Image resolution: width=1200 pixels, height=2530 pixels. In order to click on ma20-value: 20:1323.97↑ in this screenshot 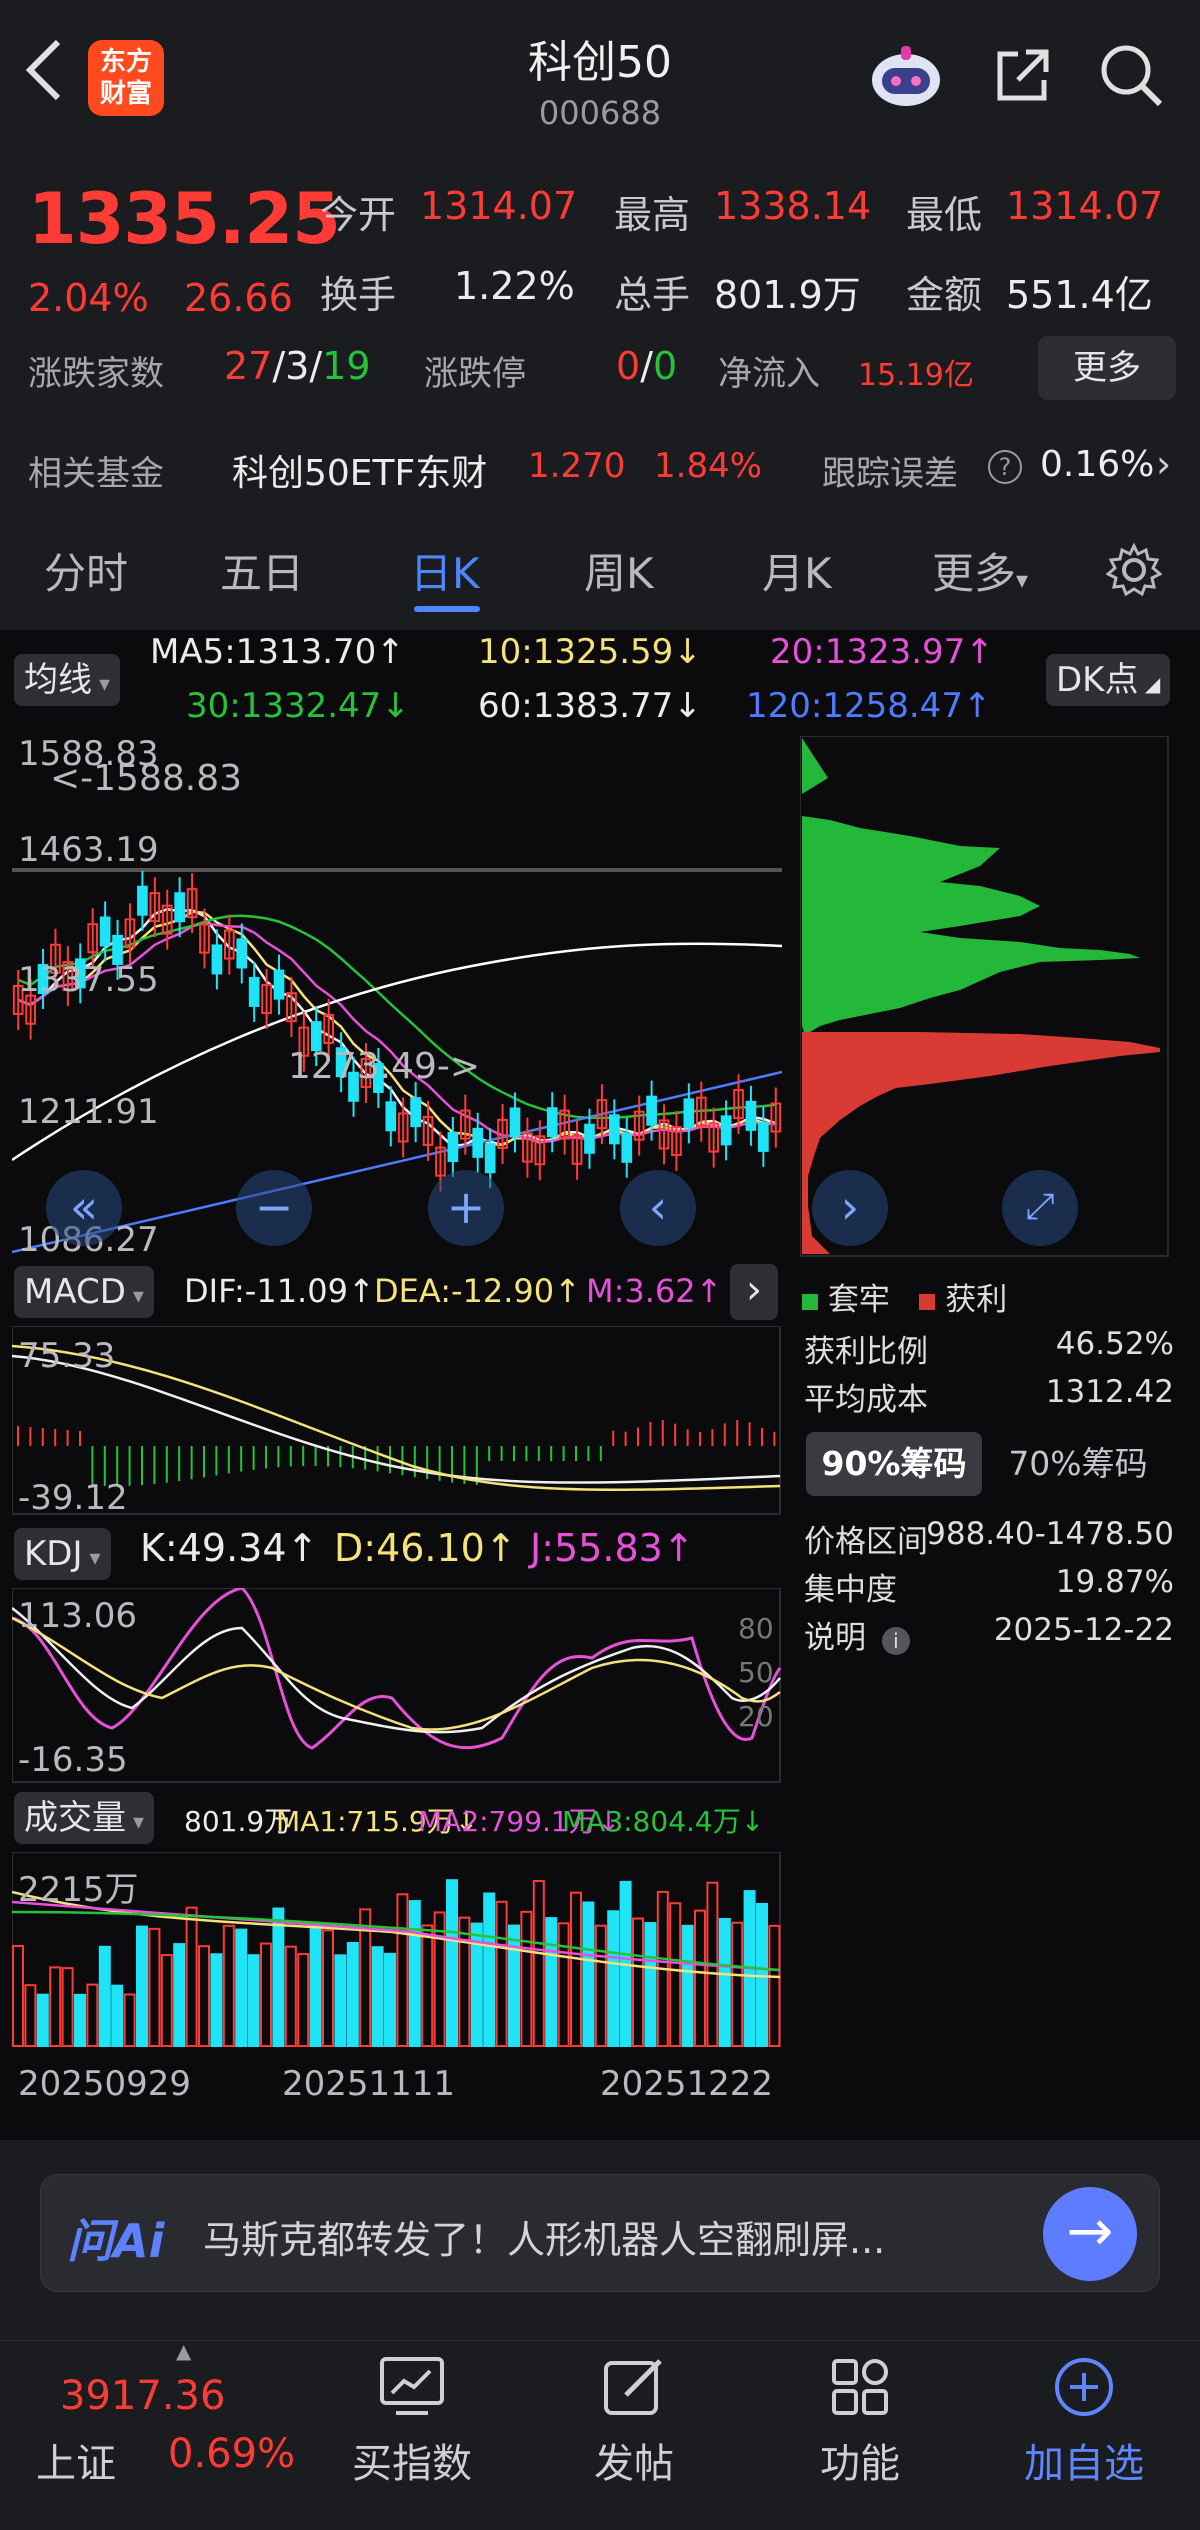, I will do `click(882, 652)`.